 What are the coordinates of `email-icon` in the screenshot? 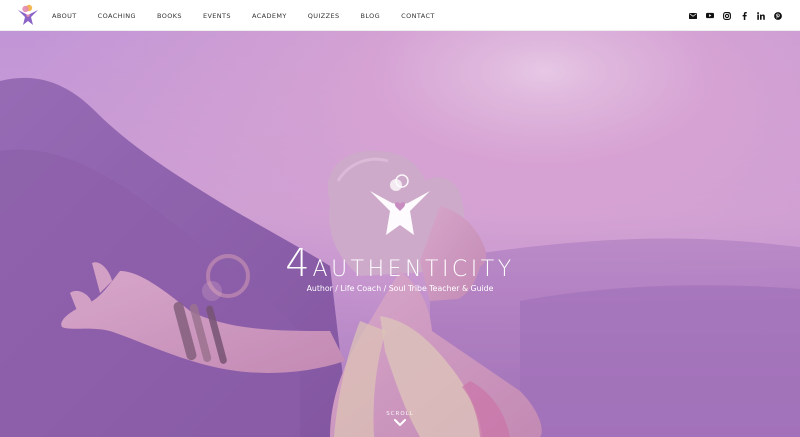 It's located at (693, 16).